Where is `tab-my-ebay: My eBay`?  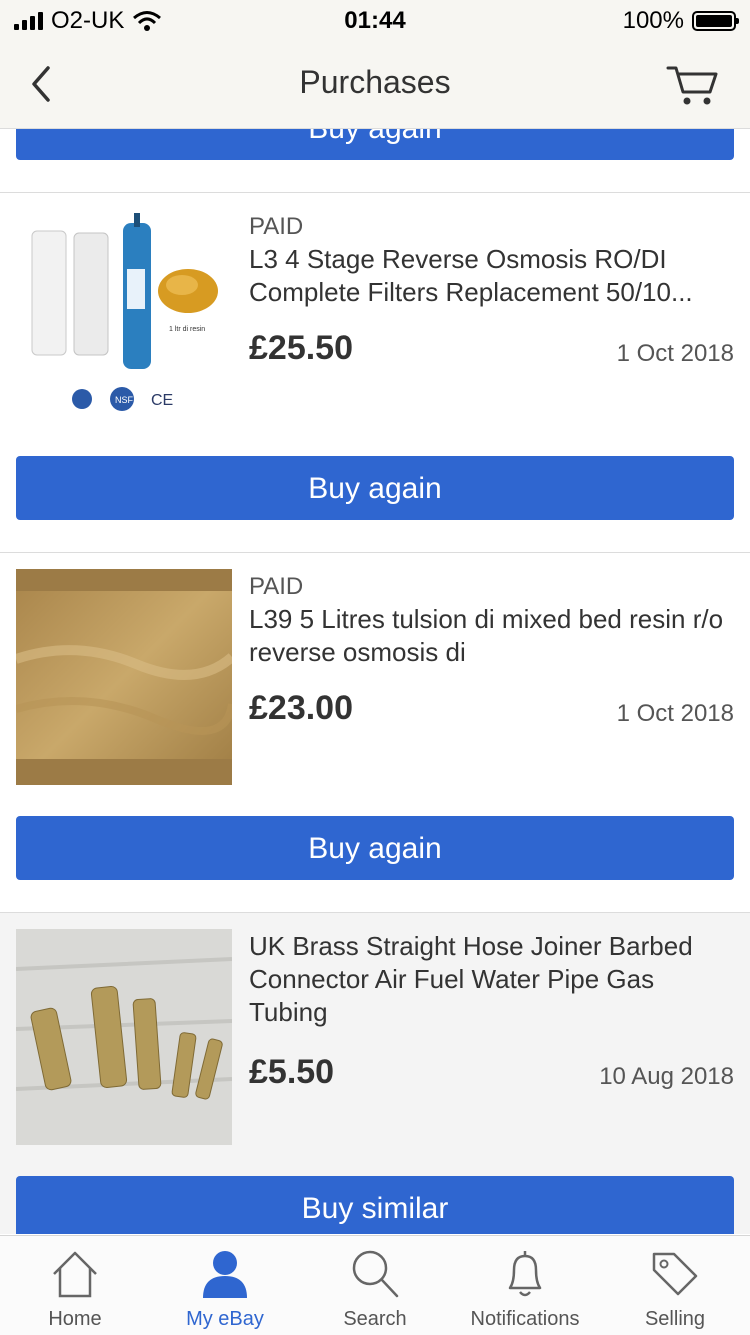 tab-my-ebay: My eBay is located at coordinates (225, 1285).